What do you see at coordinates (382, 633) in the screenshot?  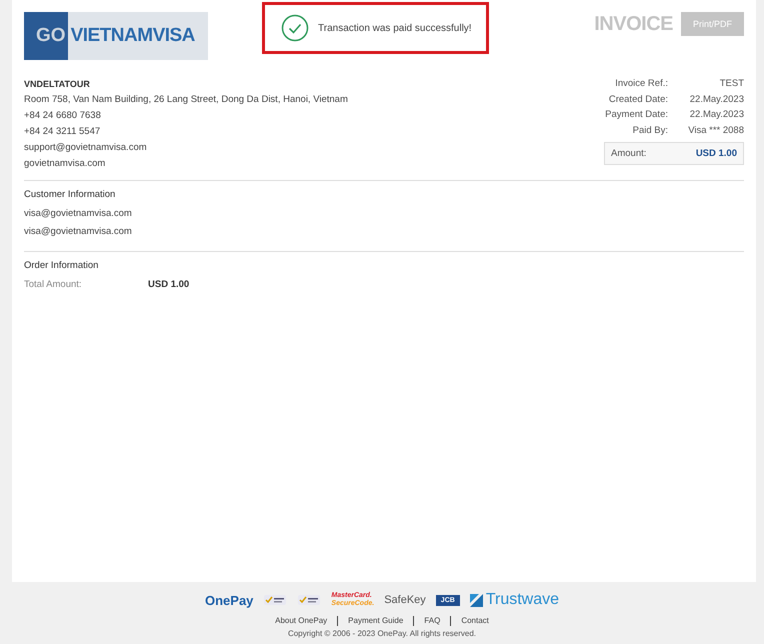 I see `copyright: Copyright © 2006 - 2023 OnePay. All rights reserved.` at bounding box center [382, 633].